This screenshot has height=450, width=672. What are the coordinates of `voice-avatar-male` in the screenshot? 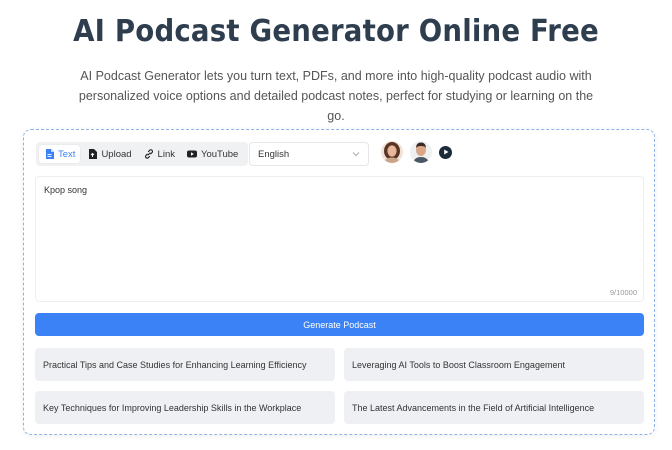 It's located at (421, 152).